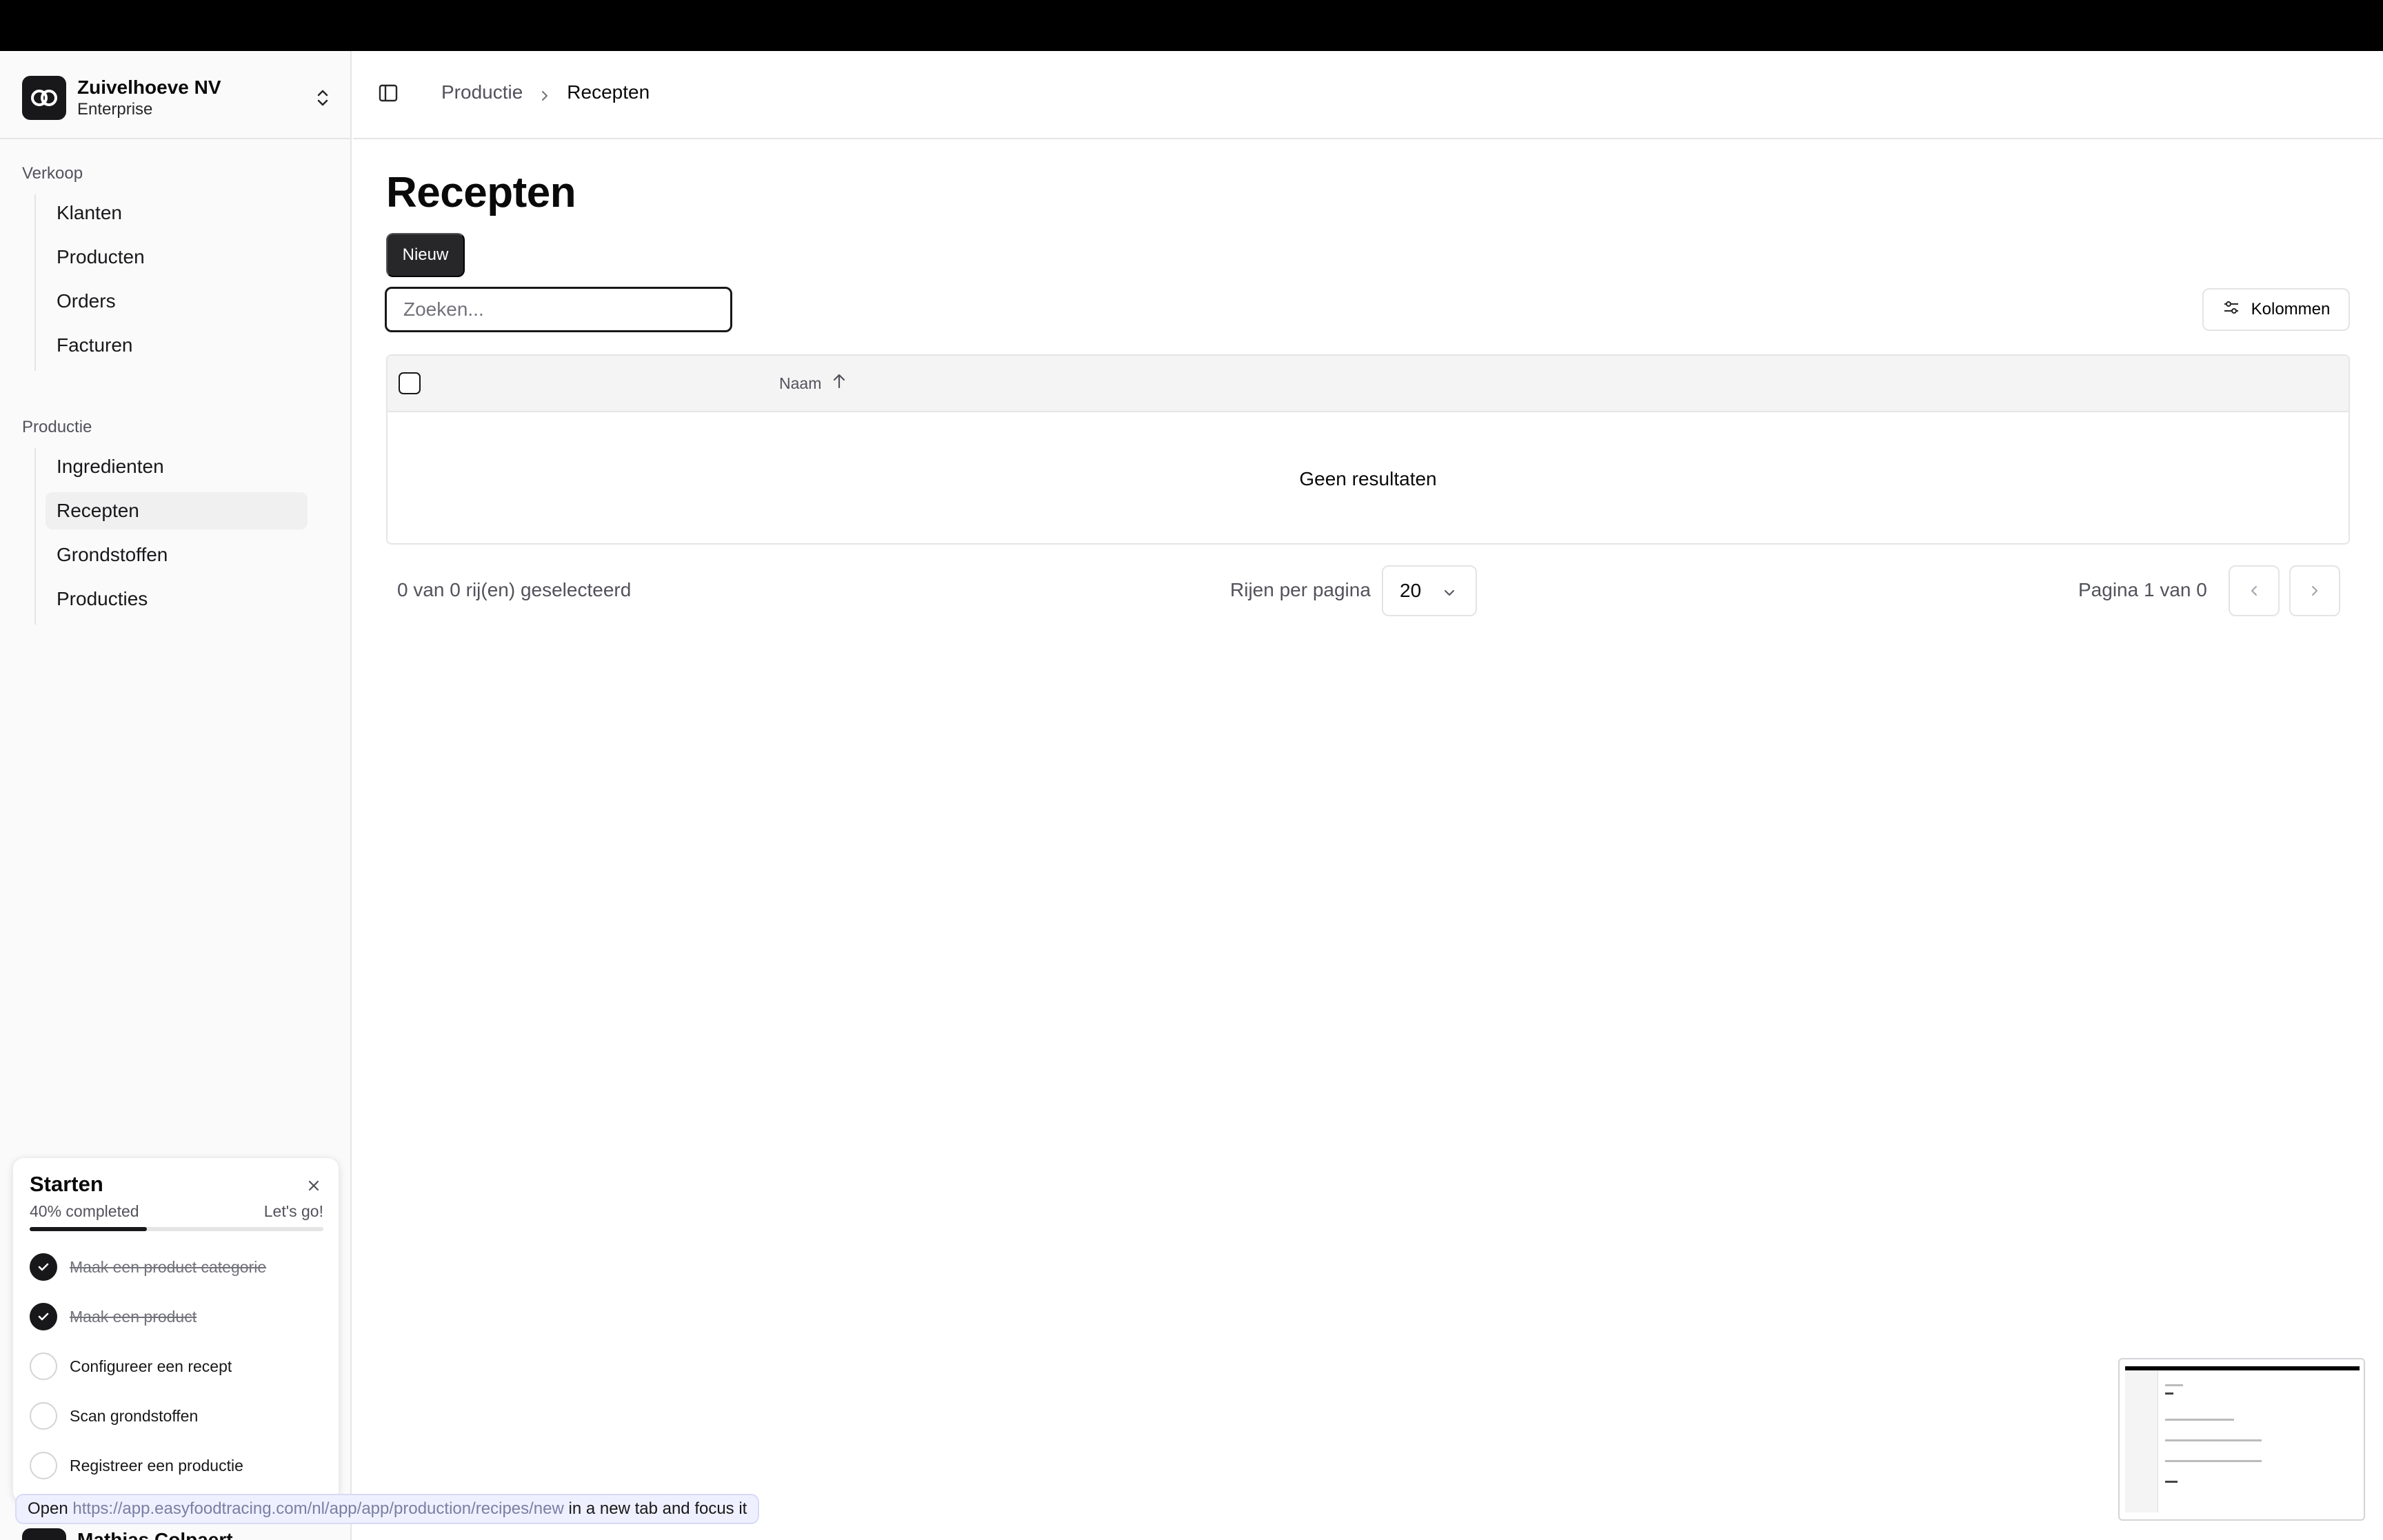 This screenshot has width=2383, height=1540. I want to click on data-table: Naam Geen resultaten, so click(1368, 449).